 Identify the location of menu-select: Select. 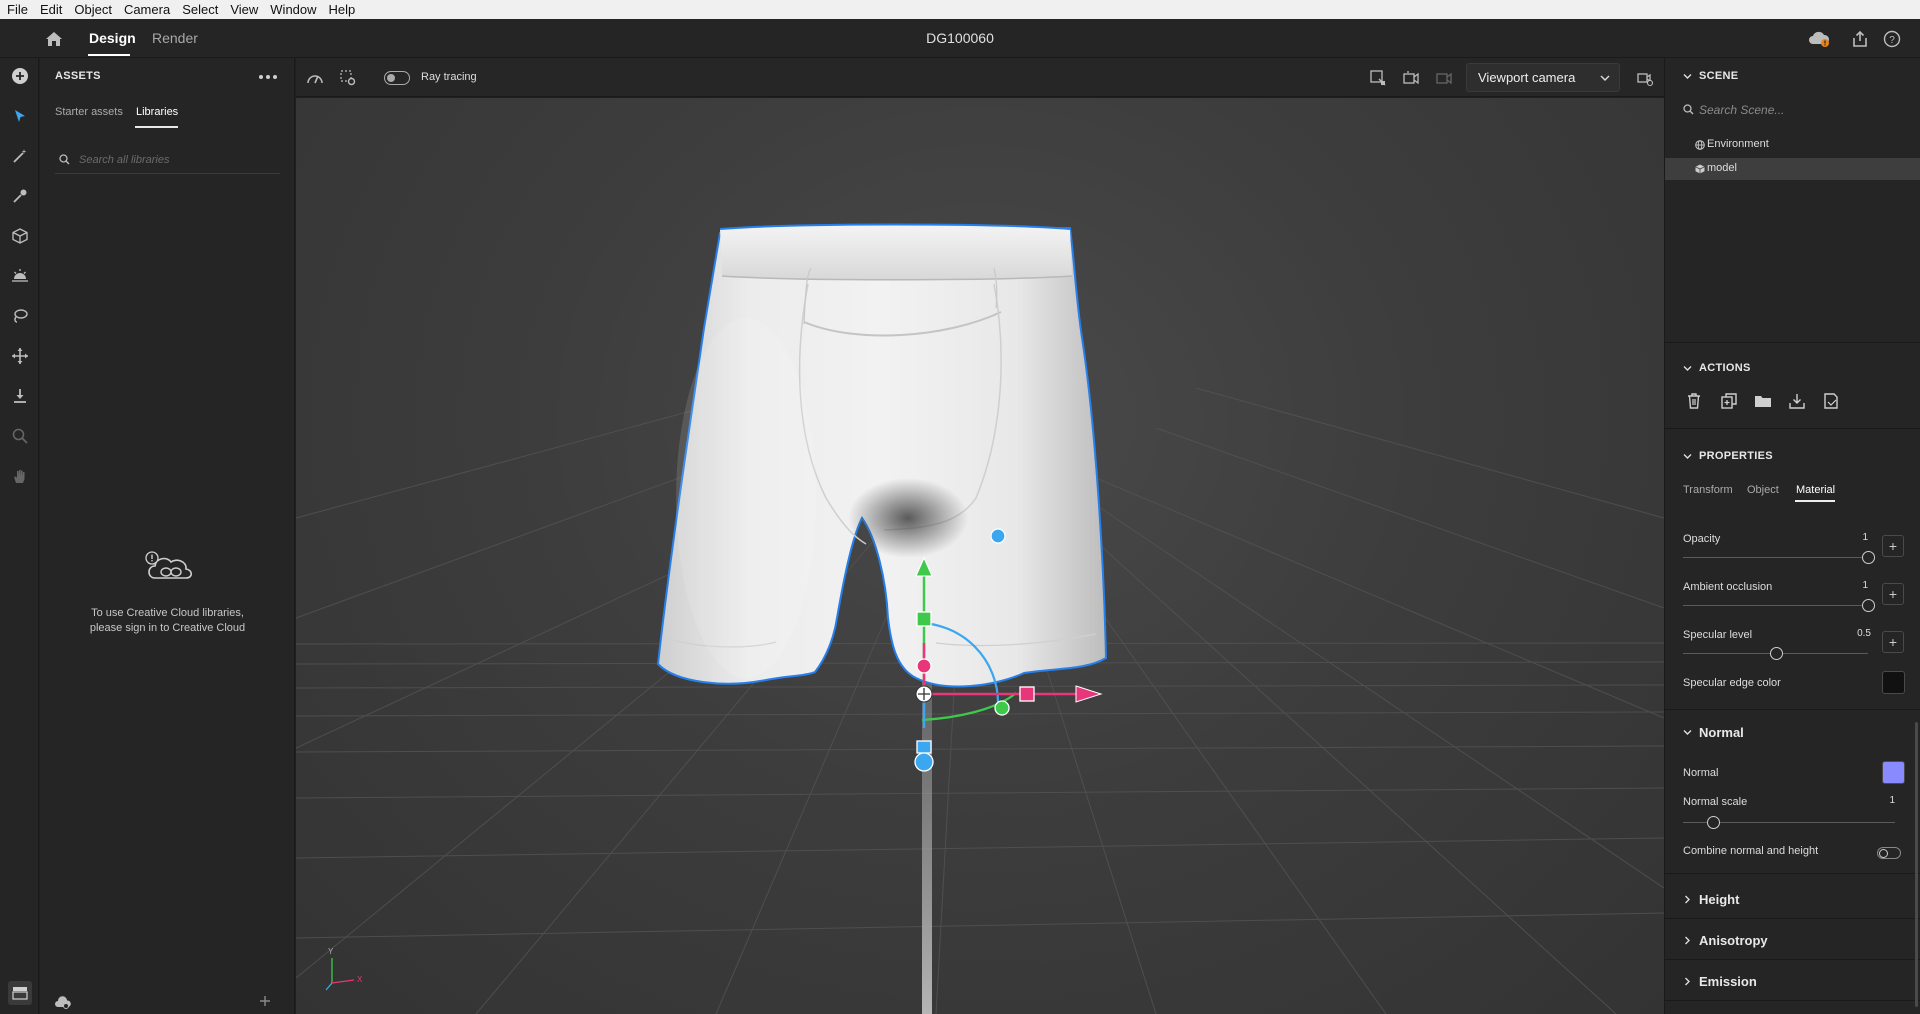
(200, 9).